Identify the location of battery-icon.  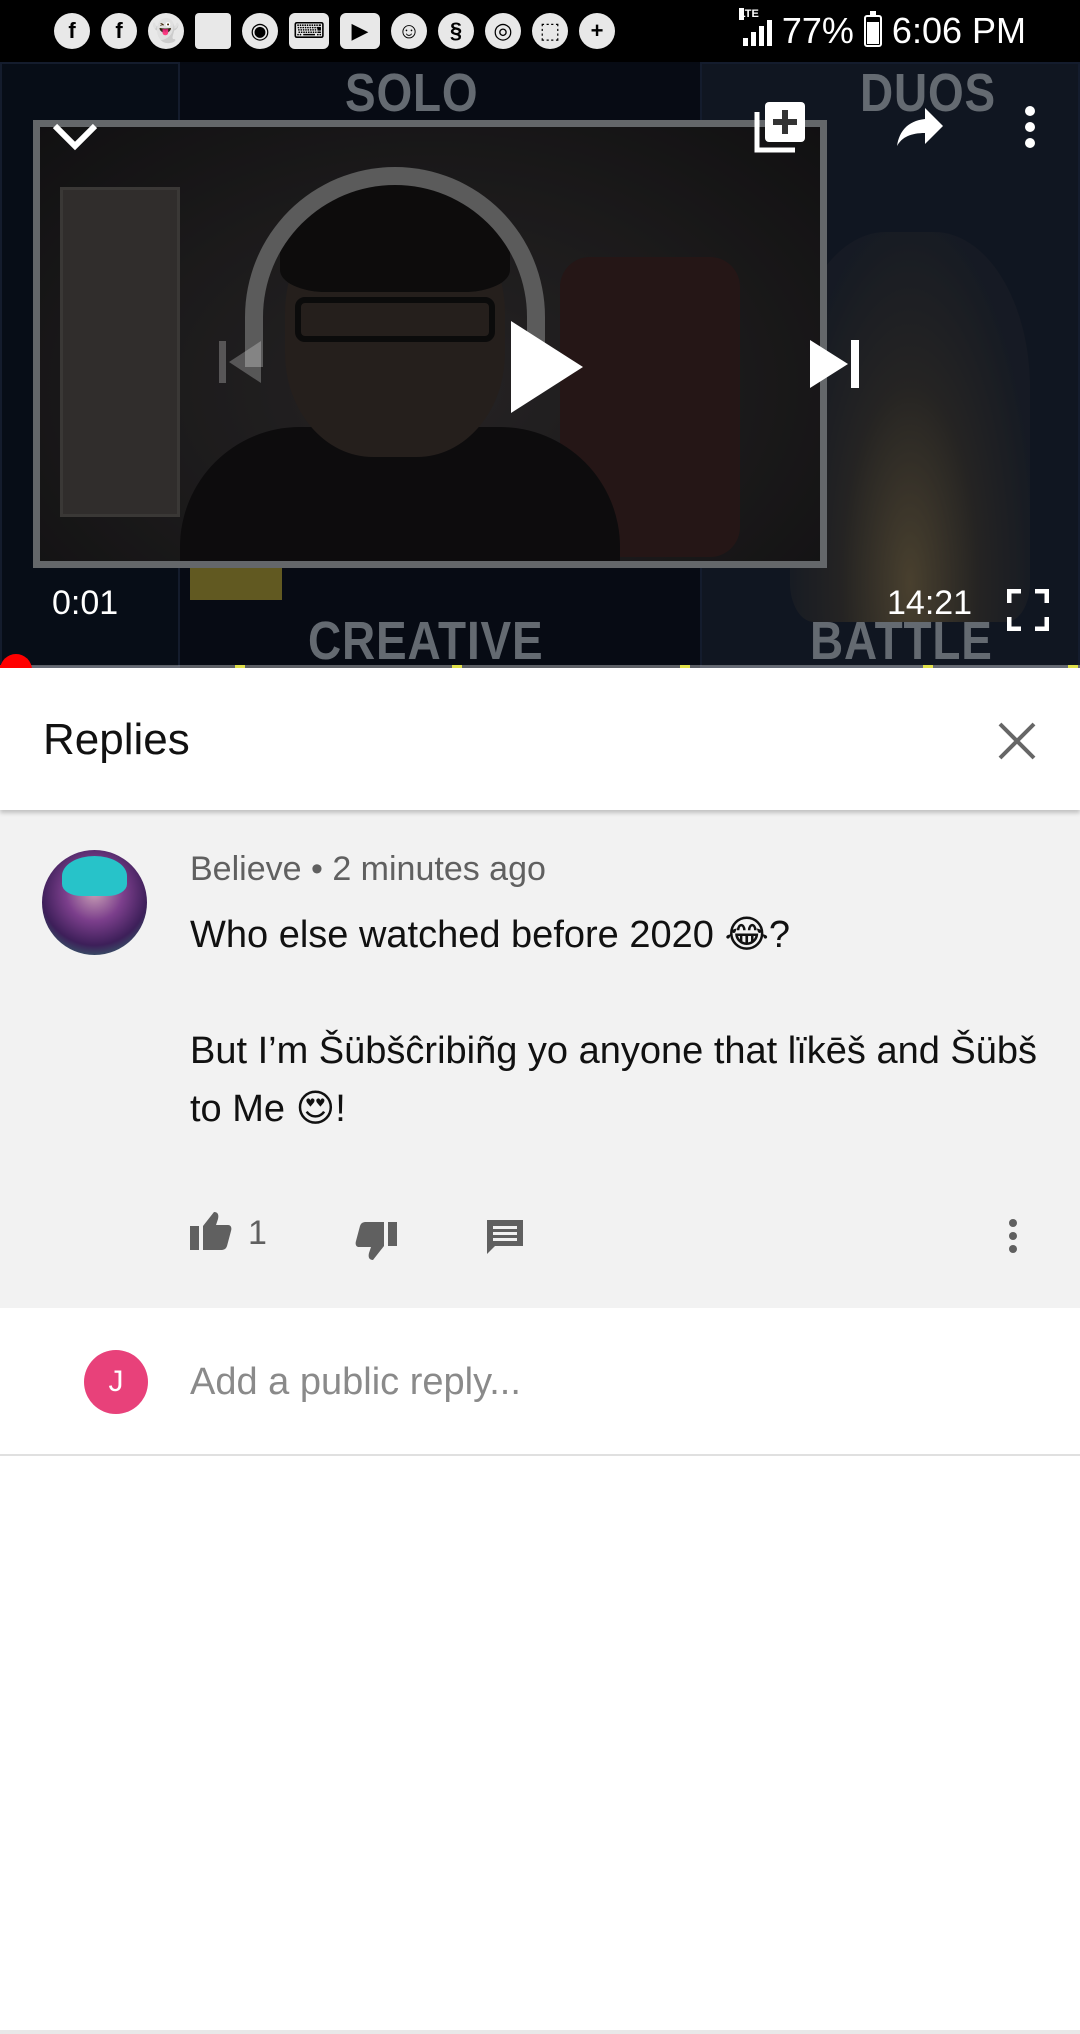
(872, 29).